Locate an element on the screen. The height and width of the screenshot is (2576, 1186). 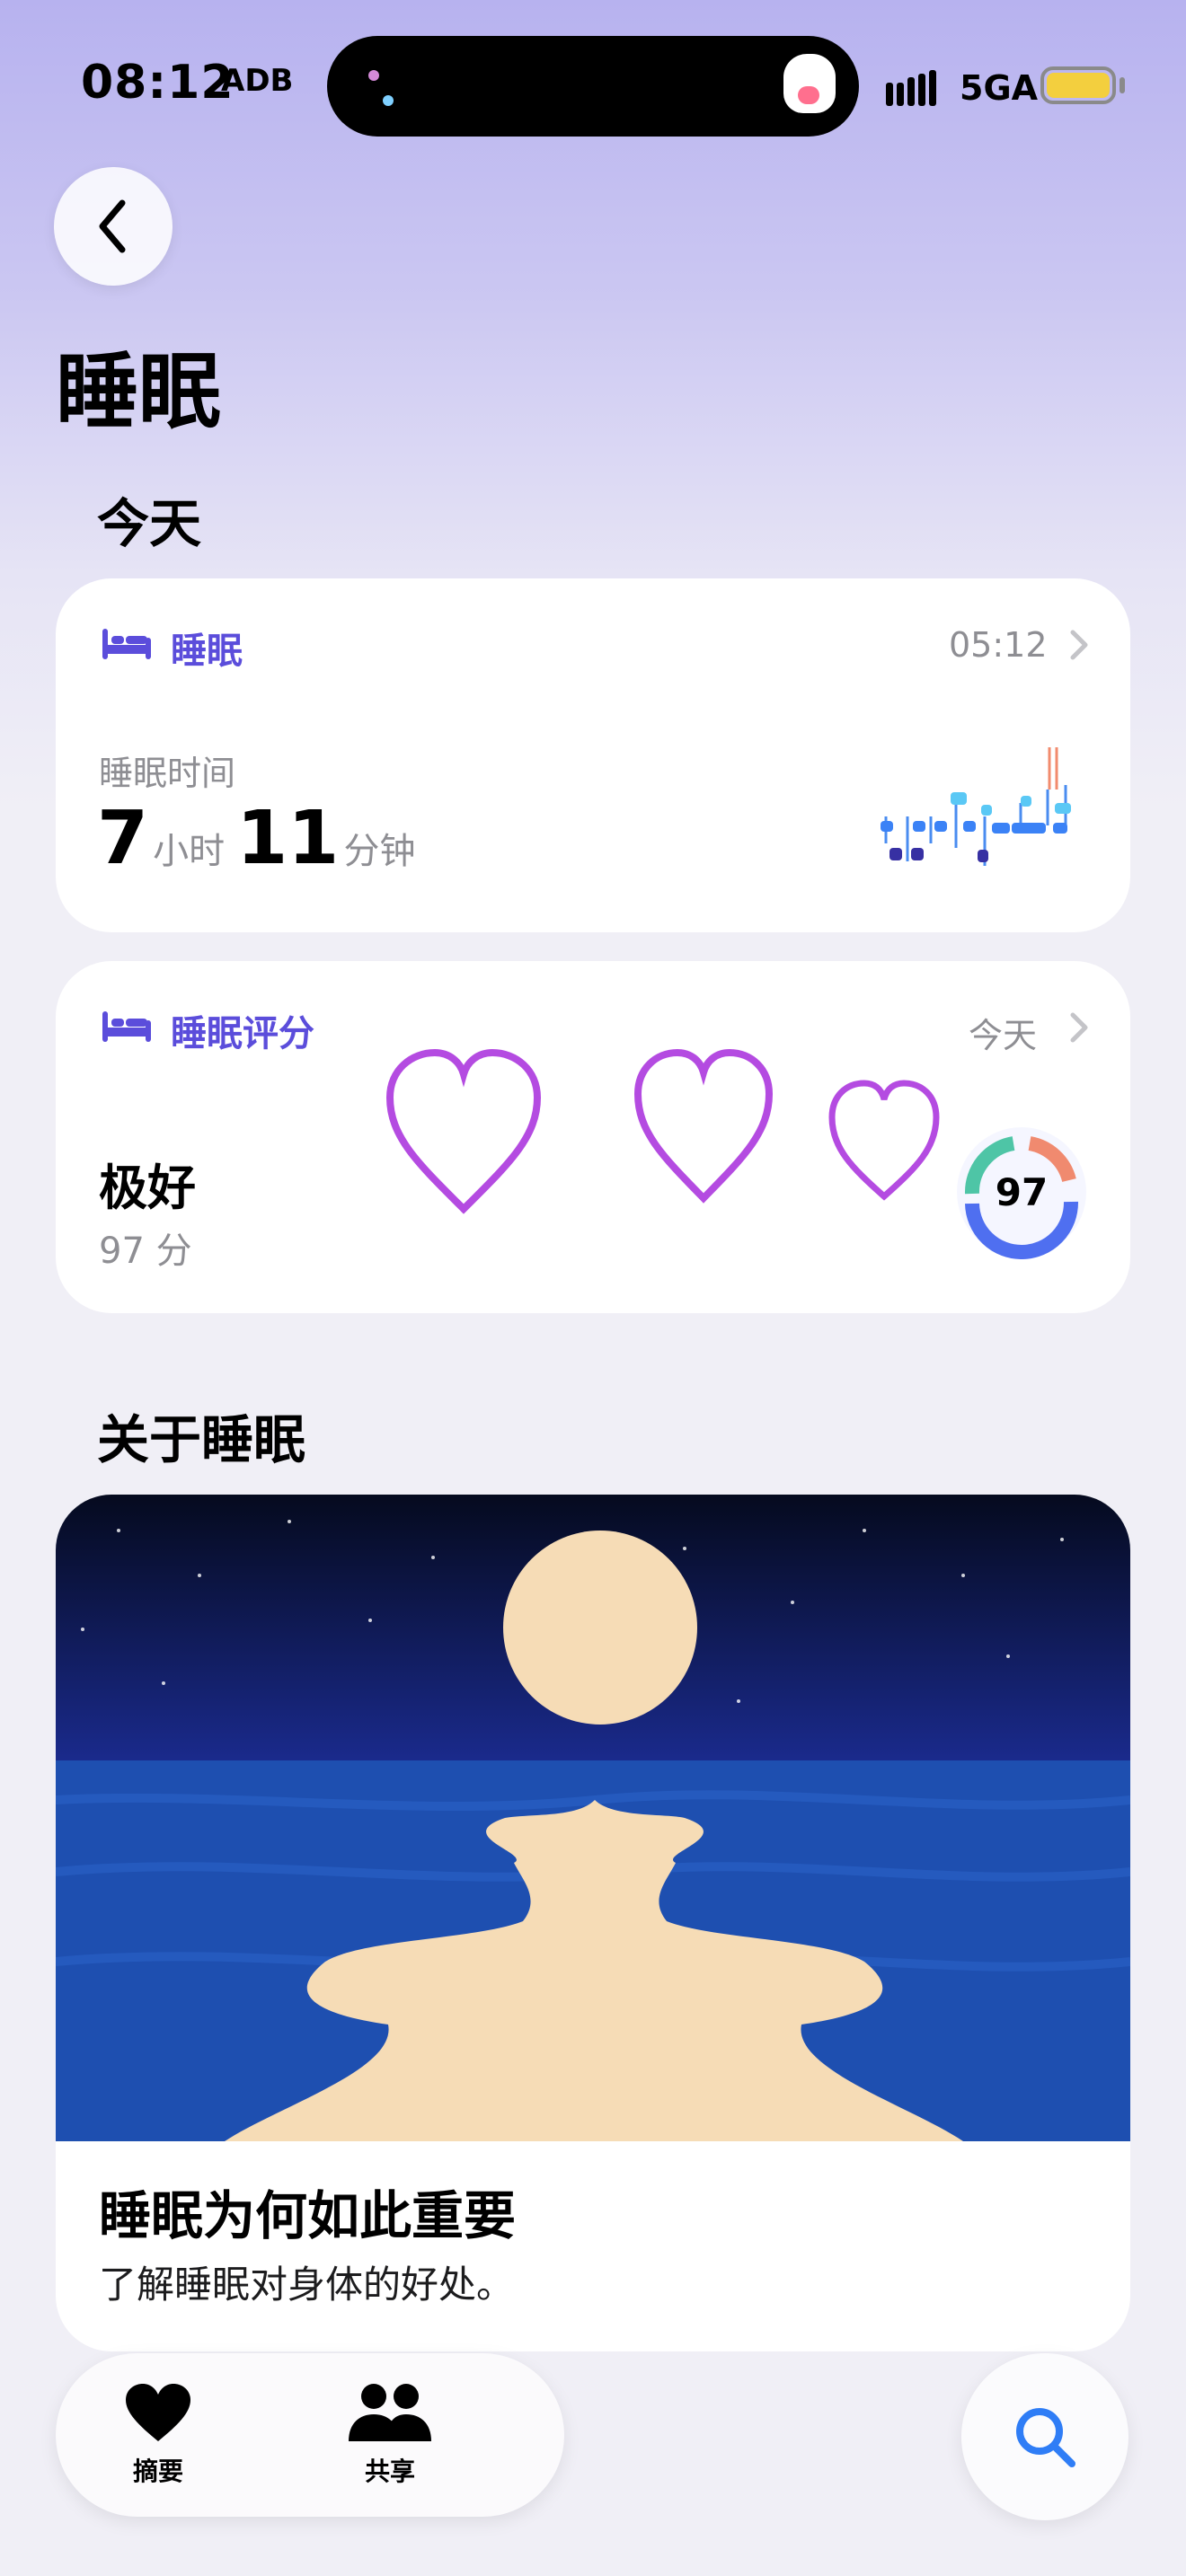
tab-sharing: 共享 is located at coordinates (390, 2435).